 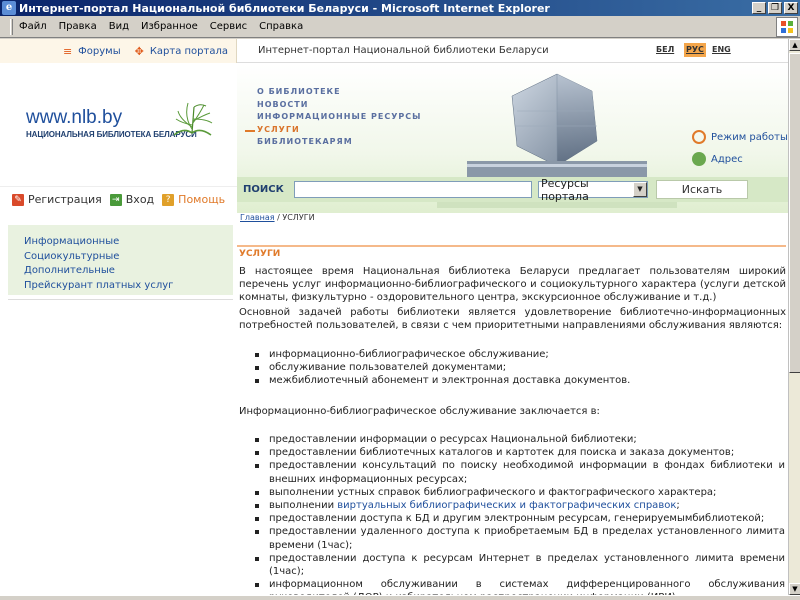 What do you see at coordinates (699, 159) in the screenshot?
I see `house-icon` at bounding box center [699, 159].